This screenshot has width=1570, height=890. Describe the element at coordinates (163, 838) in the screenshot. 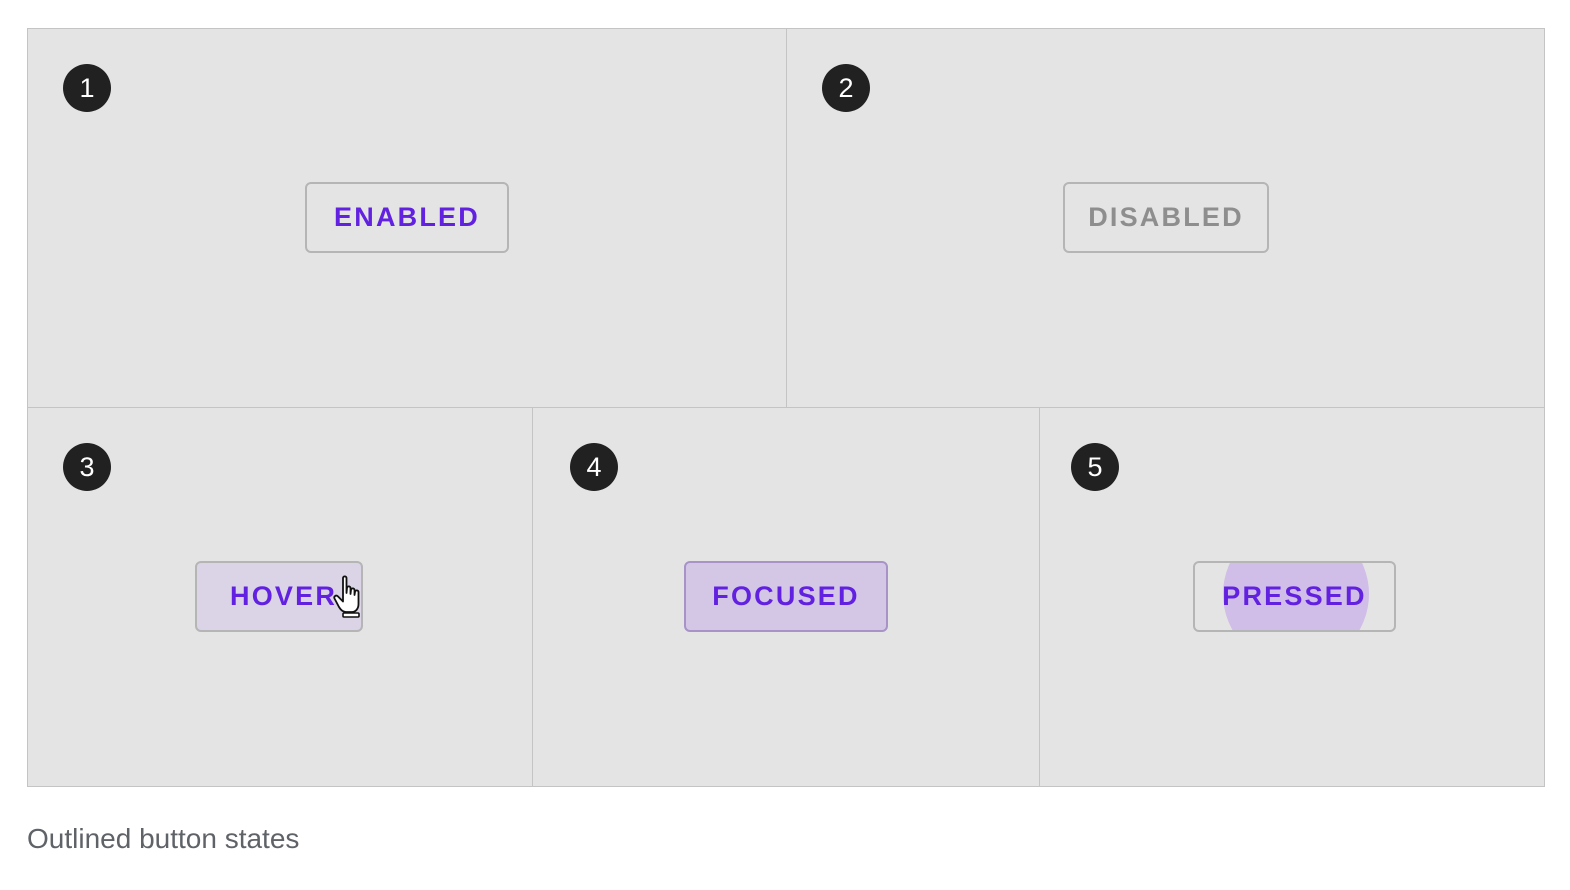

I see `figure-caption: Outlined button states` at that location.